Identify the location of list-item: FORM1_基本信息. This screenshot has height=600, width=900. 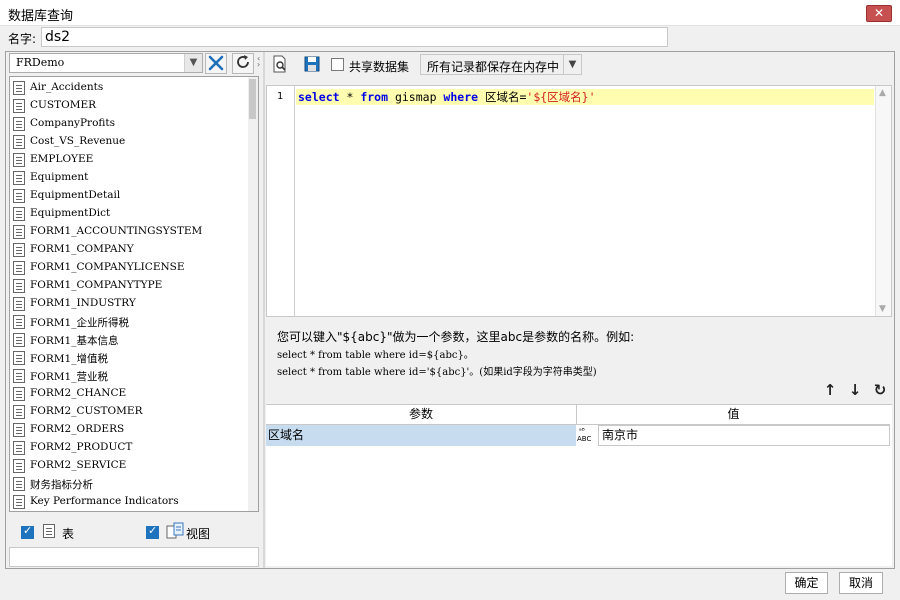
(129, 340).